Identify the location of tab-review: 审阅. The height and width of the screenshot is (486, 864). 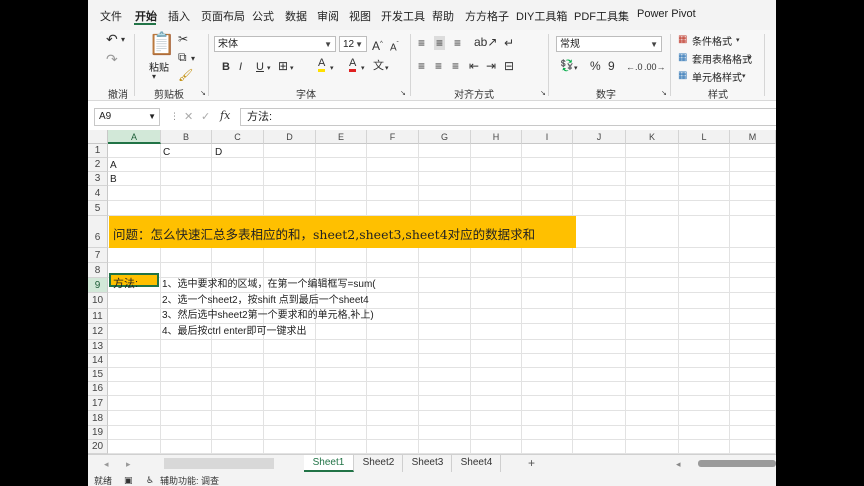
(328, 16).